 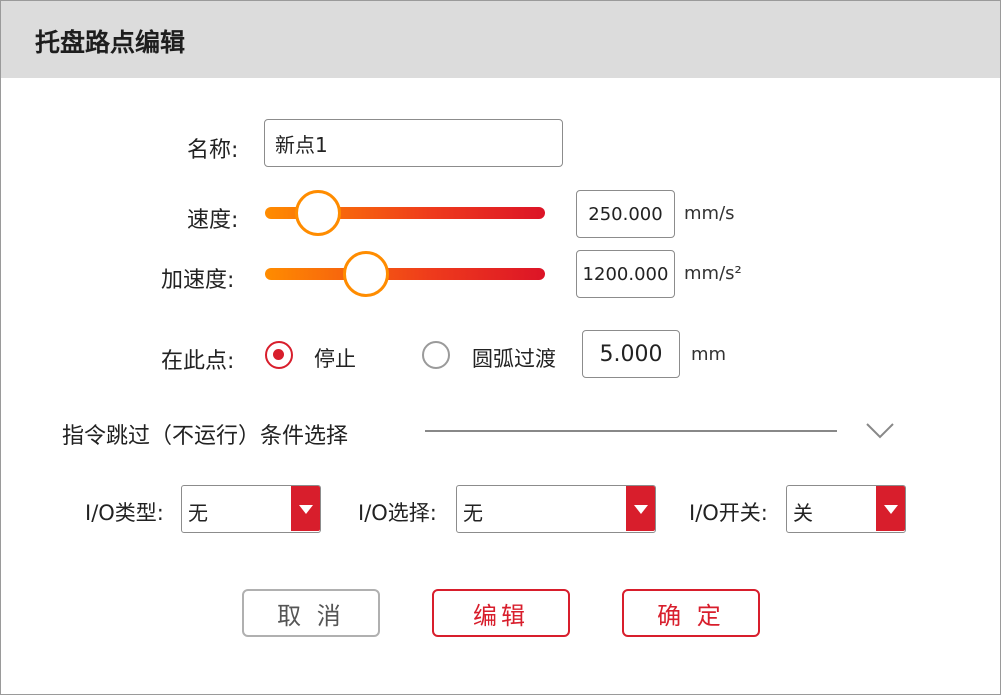 I want to click on arc-unit: mm, so click(x=709, y=354).